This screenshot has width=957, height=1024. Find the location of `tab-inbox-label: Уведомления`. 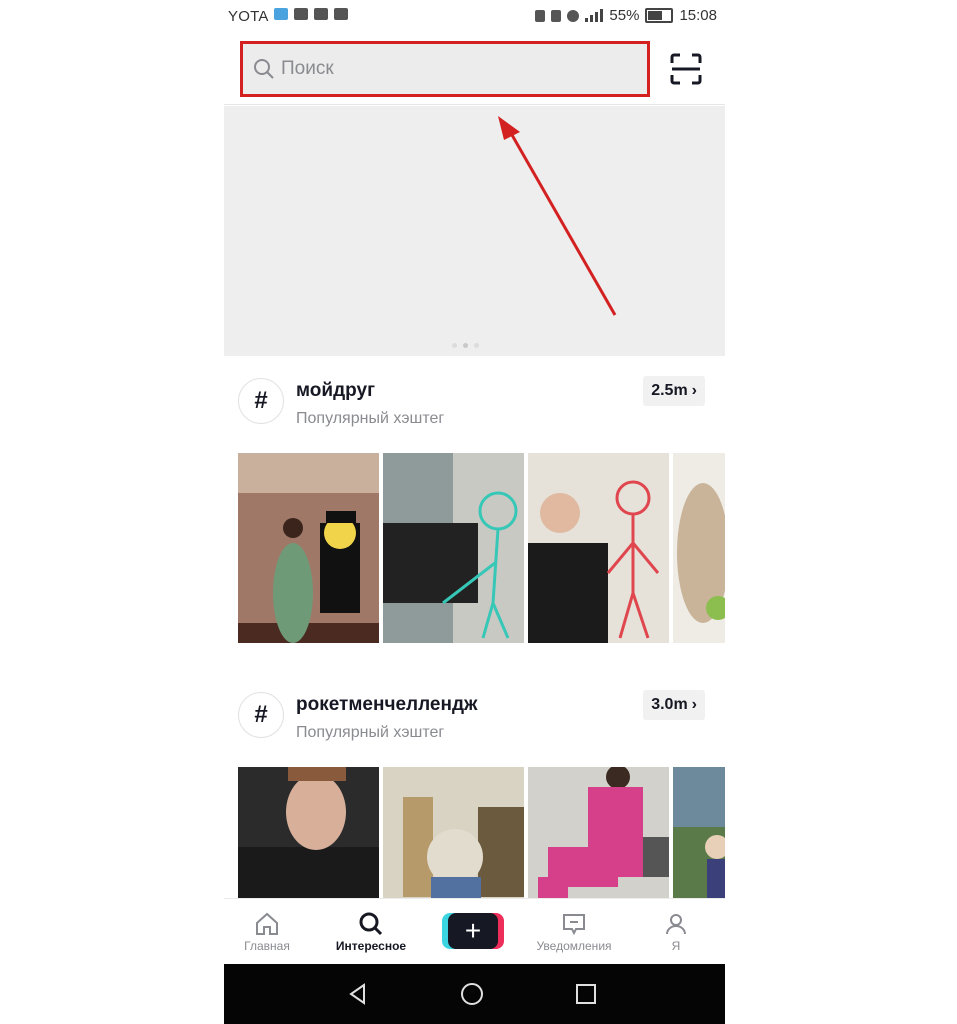

tab-inbox-label: Уведомления is located at coordinates (574, 945).